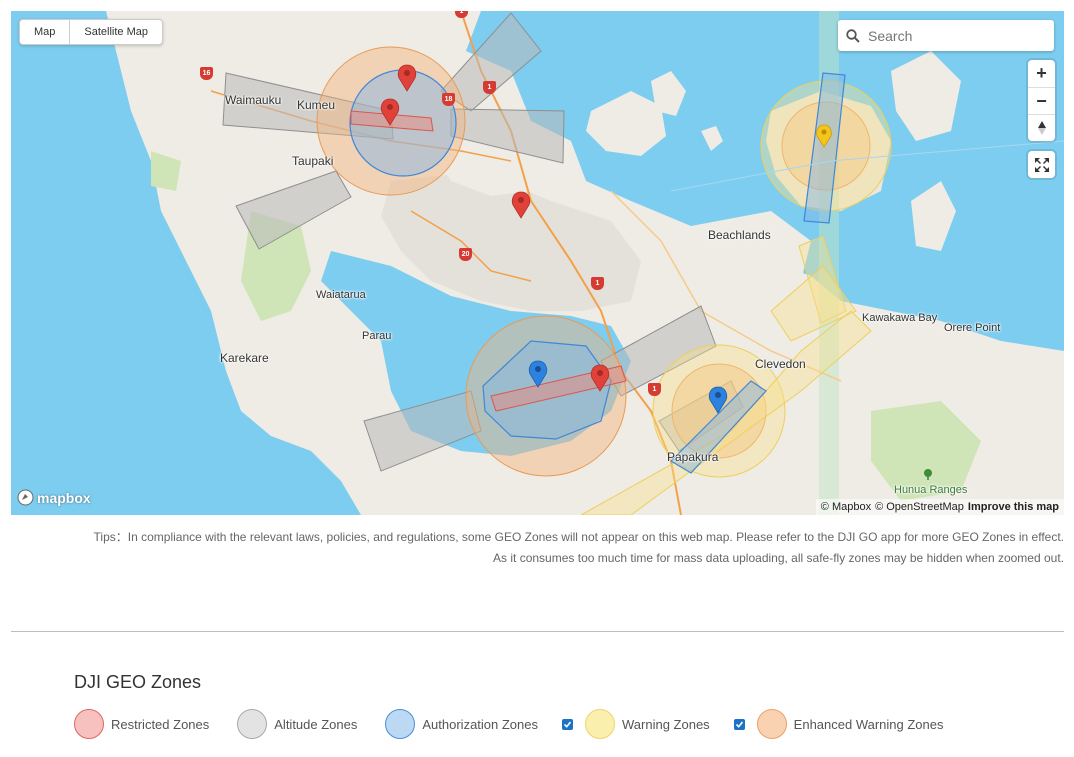  I want to click on zoom-controls: + −, so click(1041, 100).